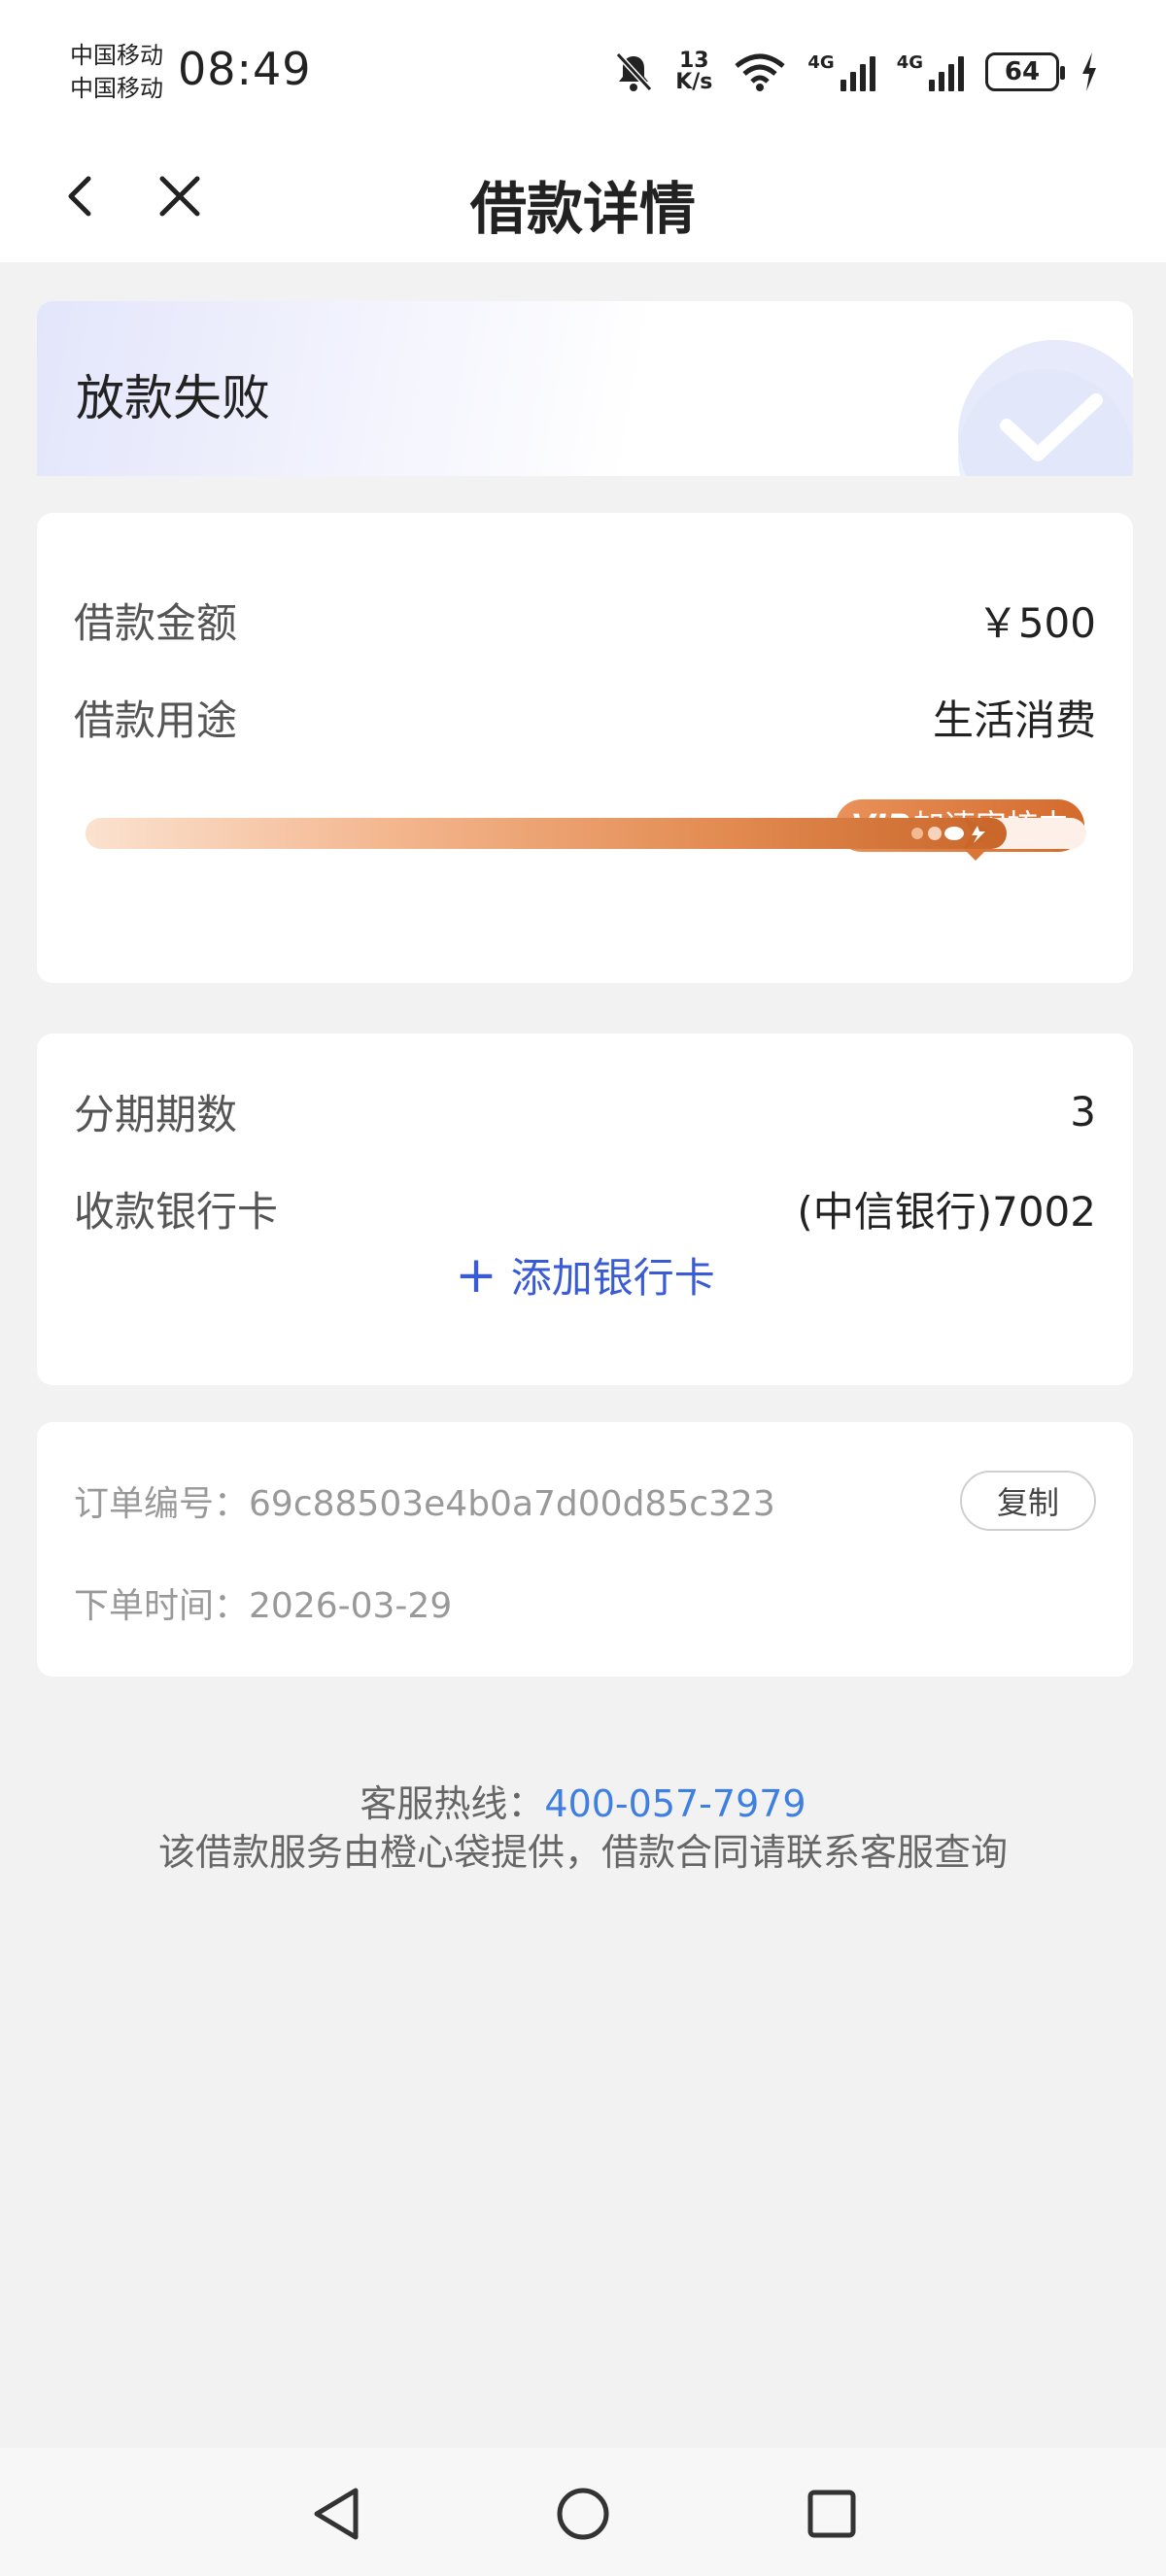 This screenshot has height=2576, width=1166. What do you see at coordinates (116, 88) in the screenshot?
I see `carrier-bottom: 中国移动` at bounding box center [116, 88].